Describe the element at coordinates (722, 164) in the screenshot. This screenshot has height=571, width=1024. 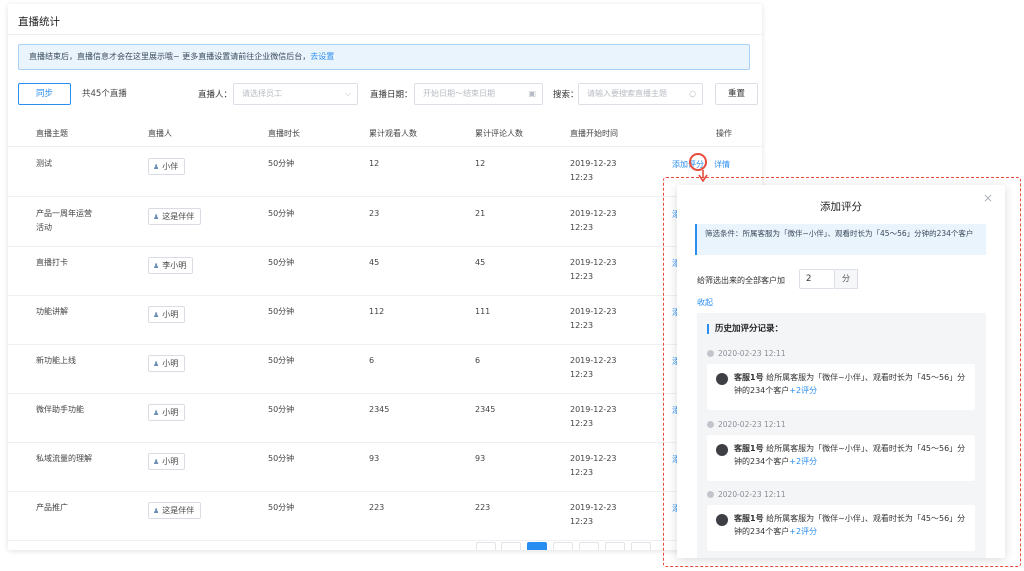
I see `detail-link: 详情` at that location.